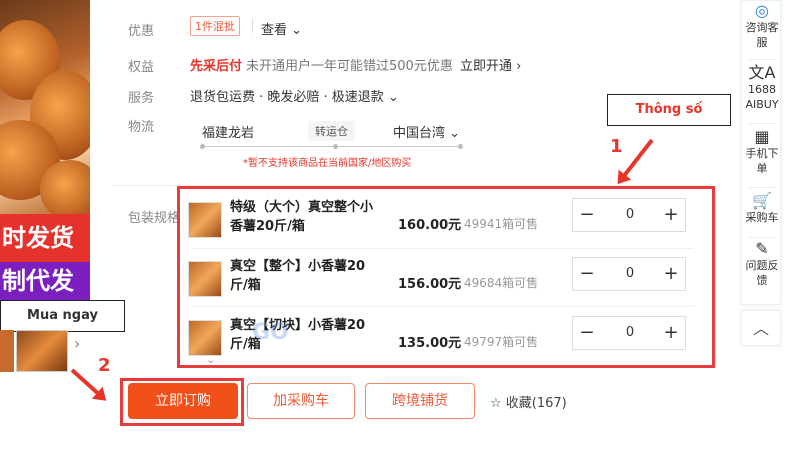  Describe the element at coordinates (536, 403) in the screenshot. I see `favorite-label: 收藏(167)` at that location.